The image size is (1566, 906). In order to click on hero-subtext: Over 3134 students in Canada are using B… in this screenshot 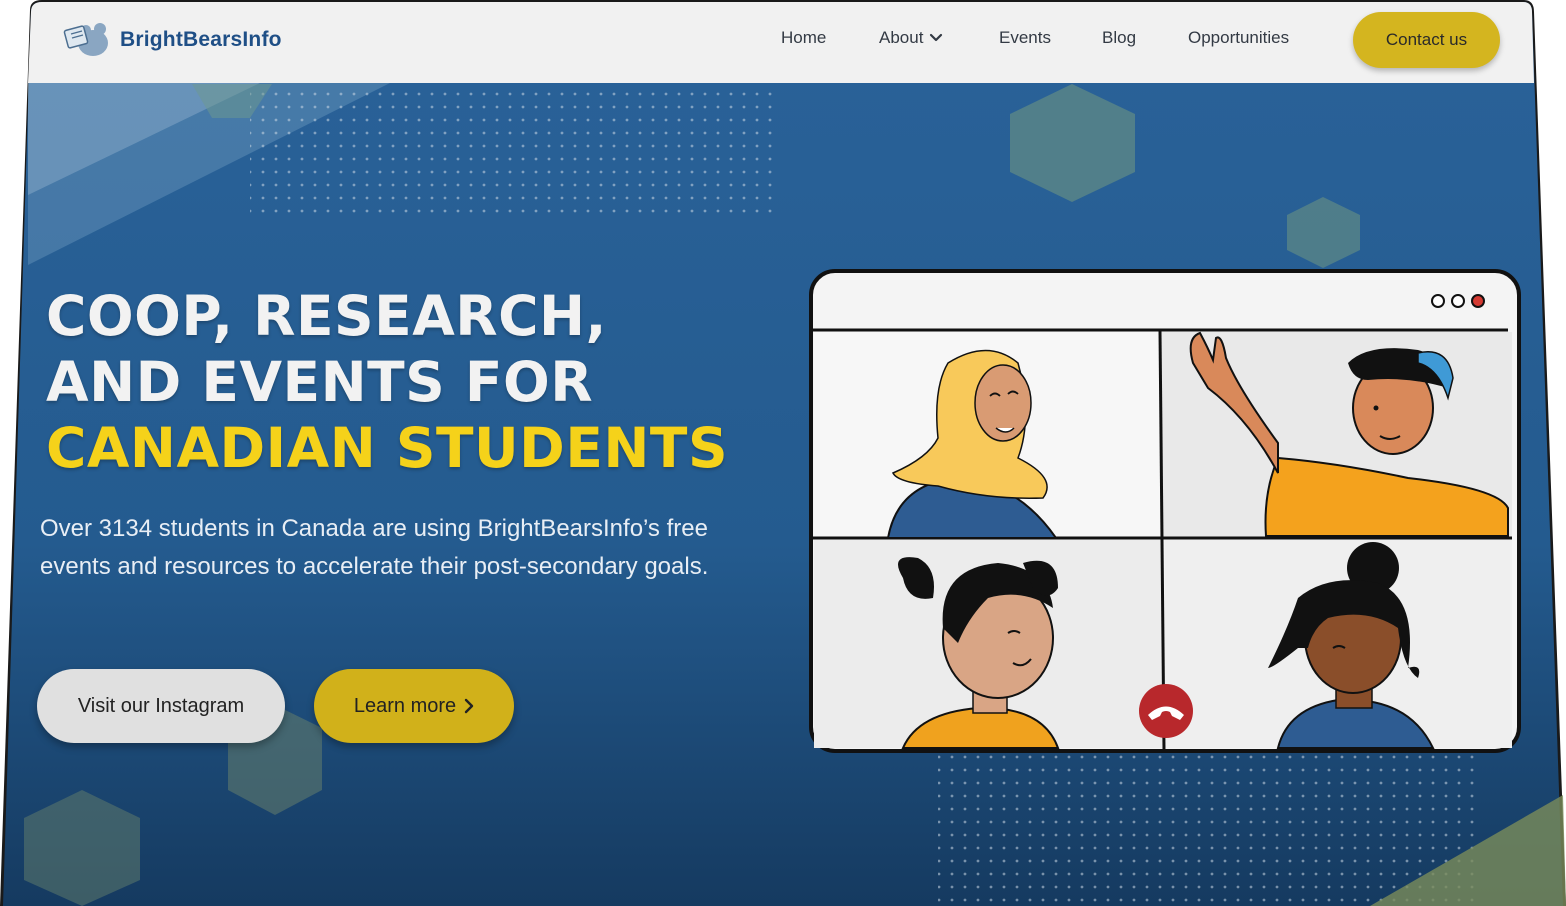, I will do `click(374, 547)`.